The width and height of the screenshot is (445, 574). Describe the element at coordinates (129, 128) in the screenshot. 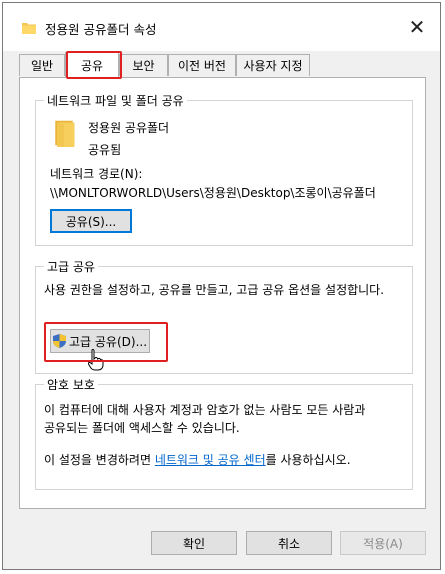

I see `folder-name: 정용원 공유폴더` at that location.